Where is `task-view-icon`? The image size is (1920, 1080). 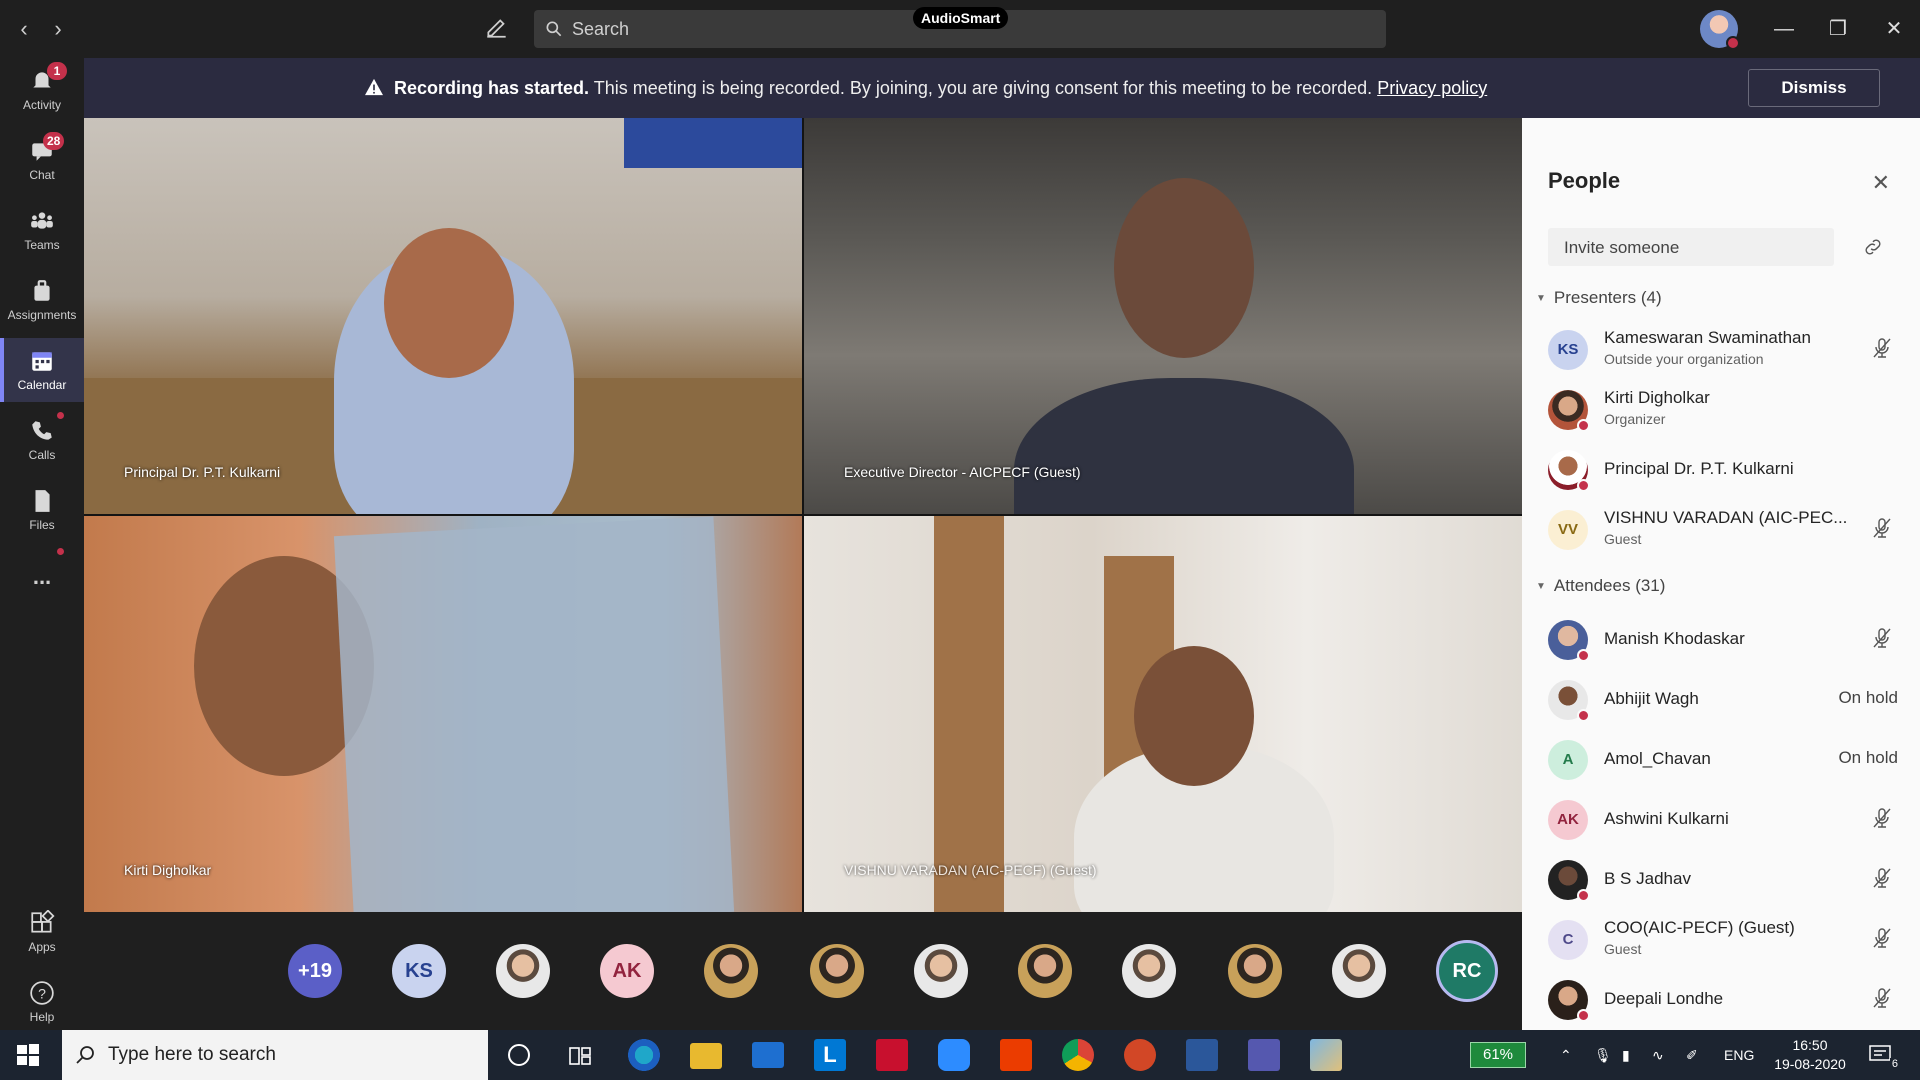 task-view-icon is located at coordinates (580, 1058).